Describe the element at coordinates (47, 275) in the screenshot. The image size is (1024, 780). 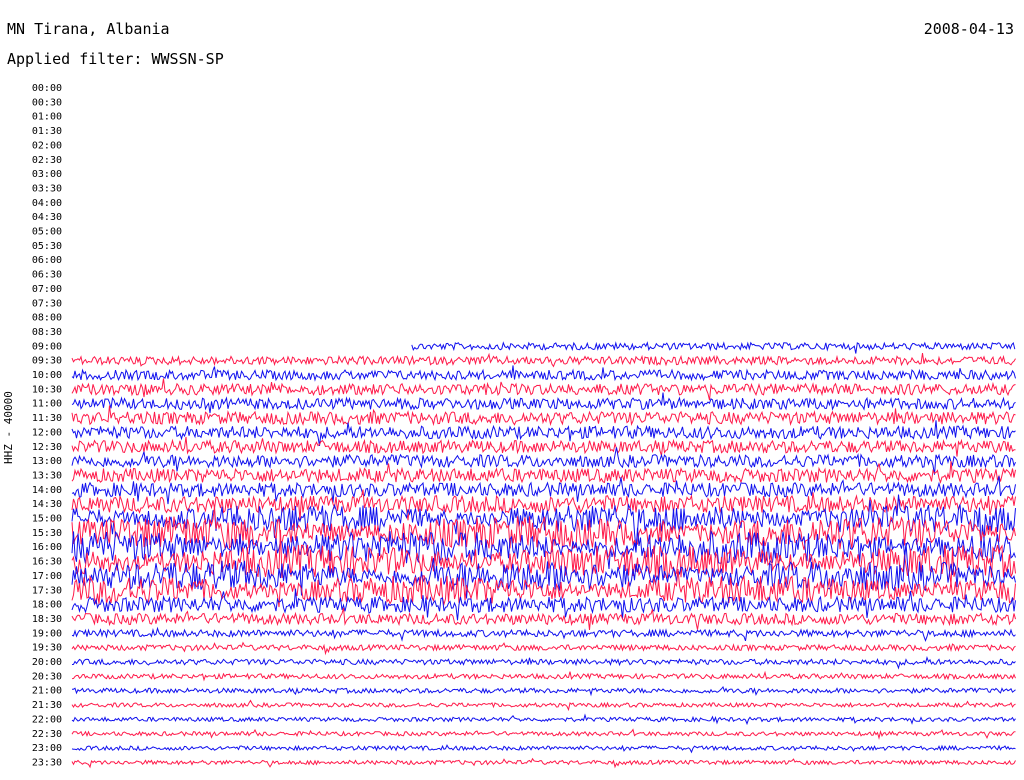
I see `time-tick-label: 06:30` at that location.